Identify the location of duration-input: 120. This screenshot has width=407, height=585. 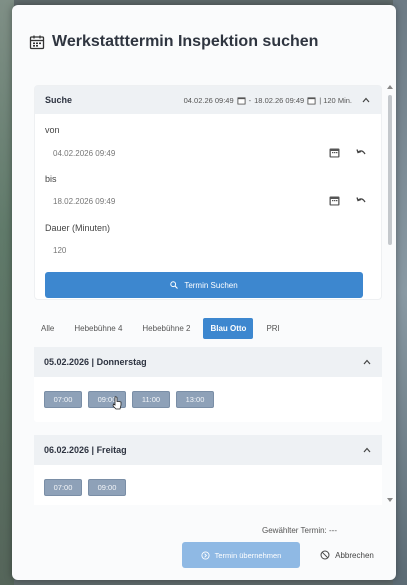
(208, 250).